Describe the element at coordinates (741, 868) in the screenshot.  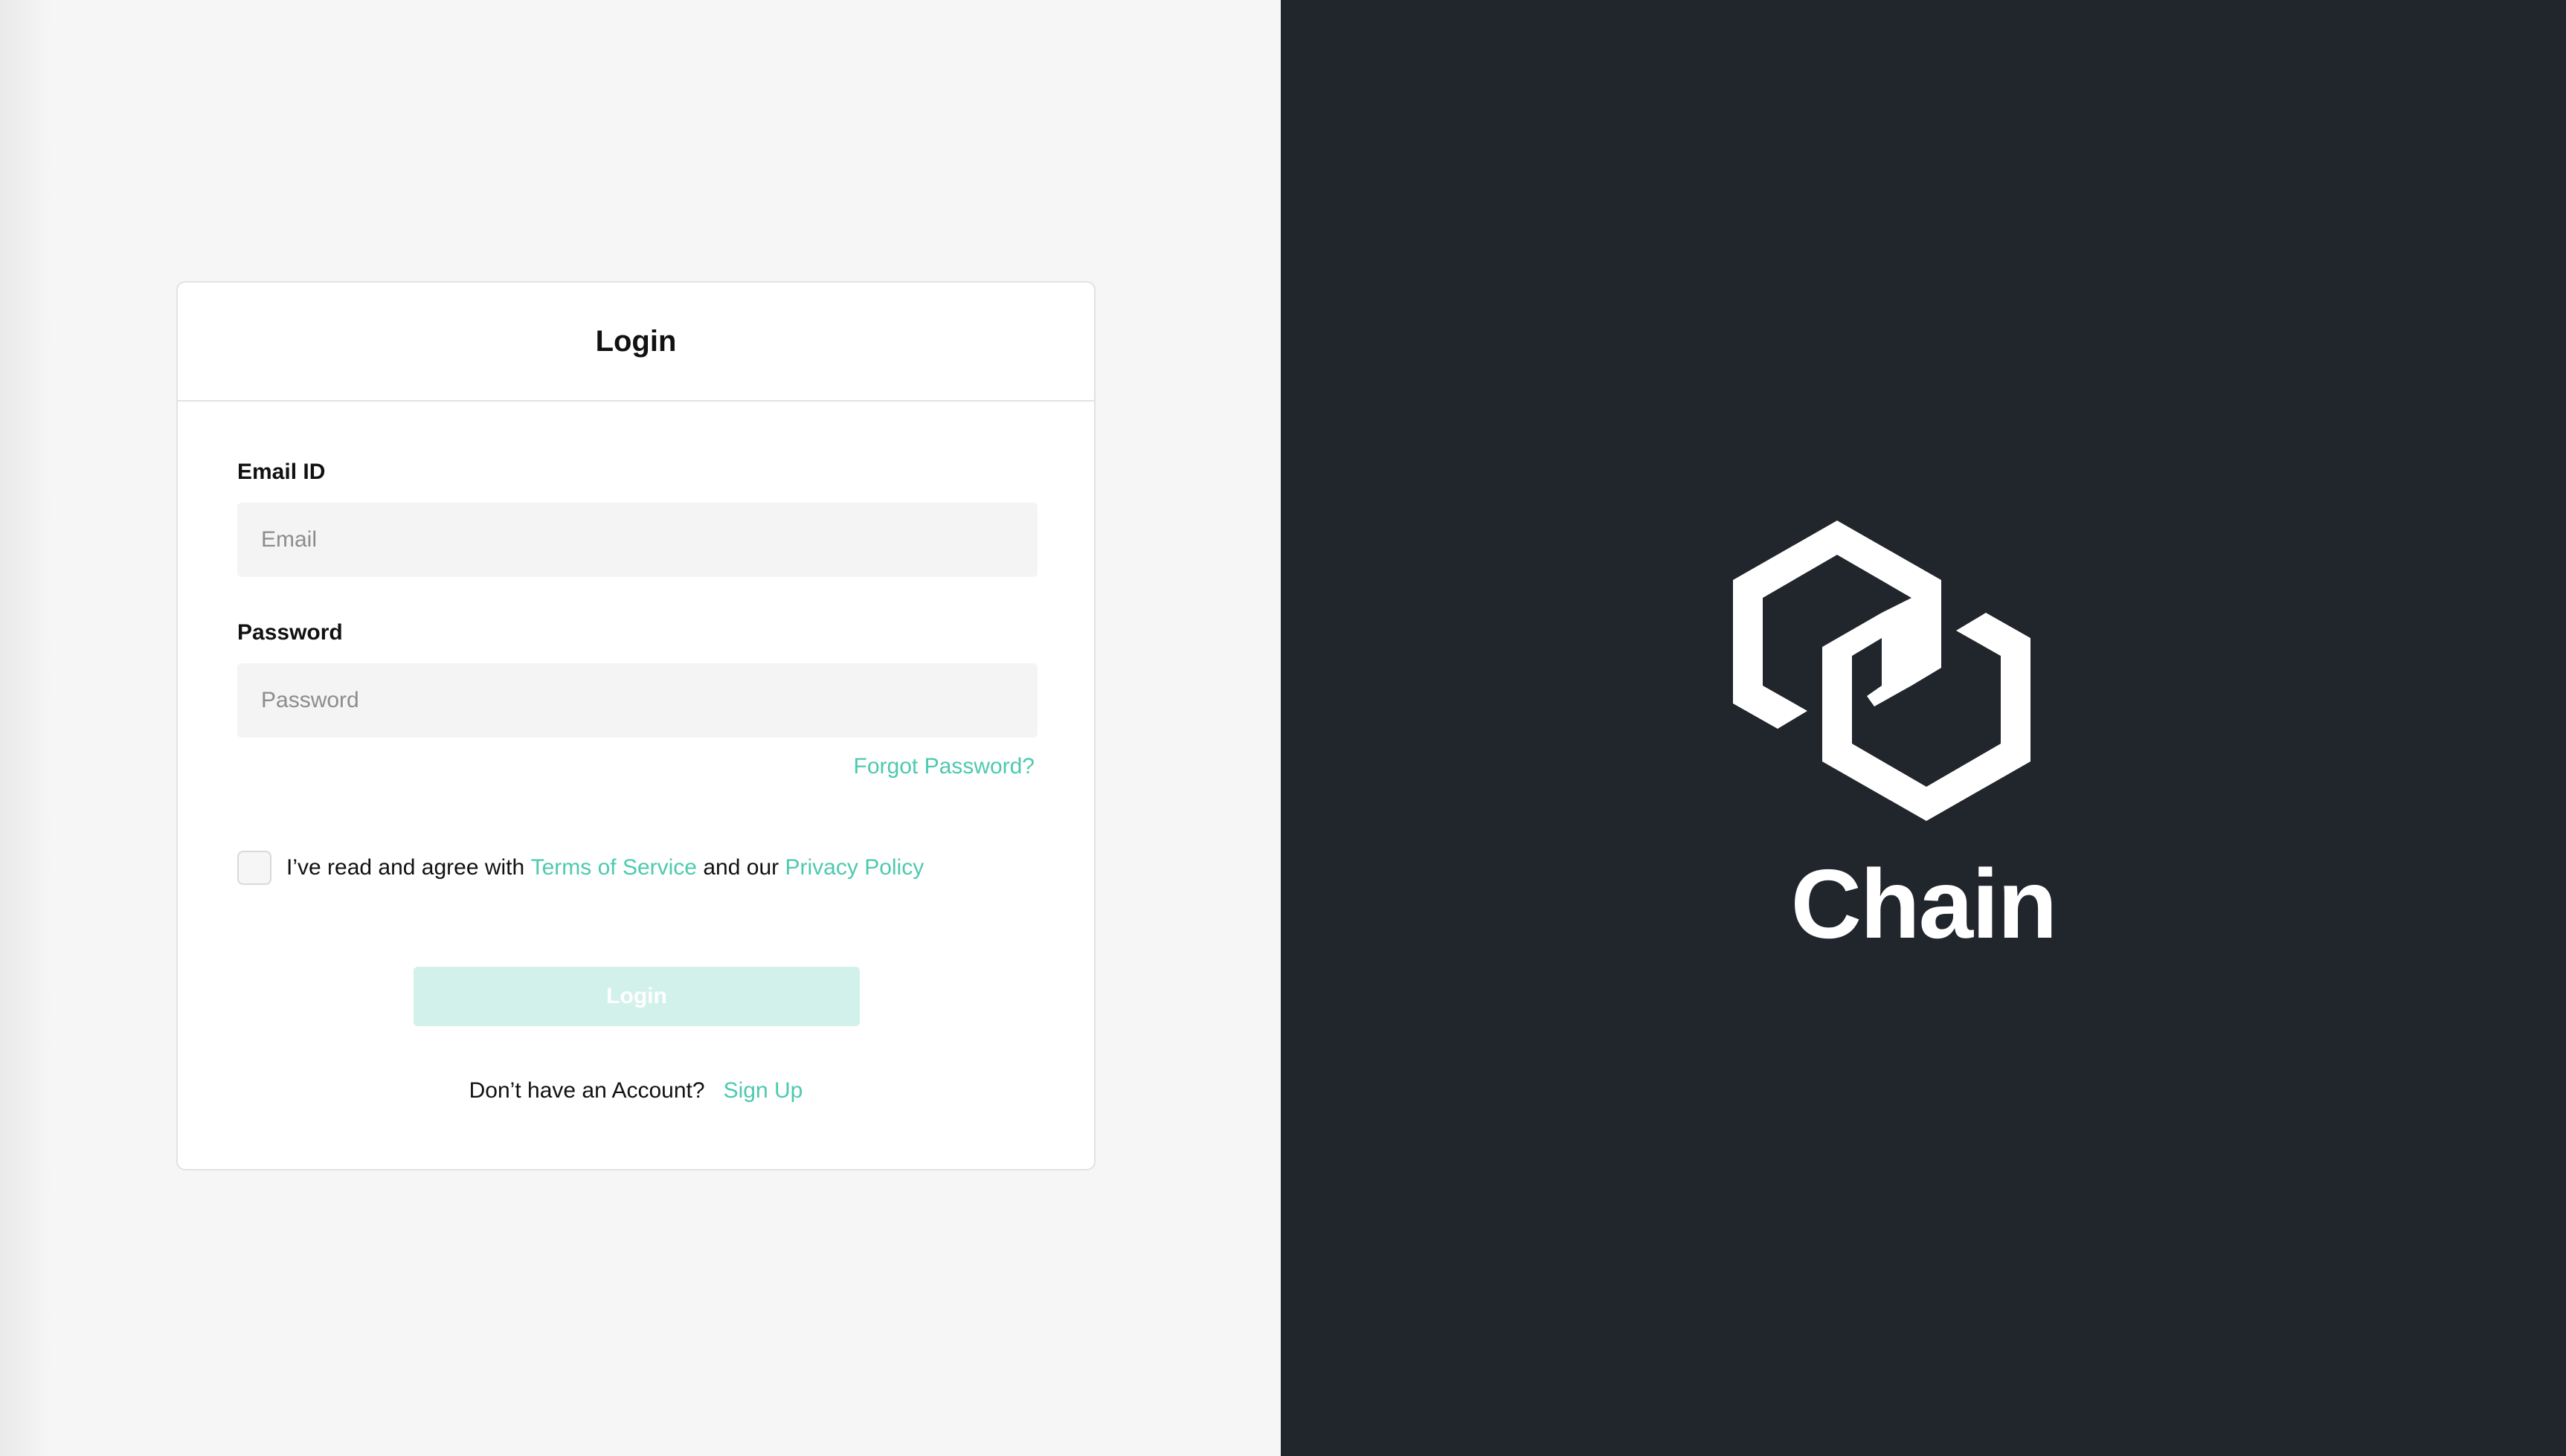
I see `agreement-middle: and our` at that location.